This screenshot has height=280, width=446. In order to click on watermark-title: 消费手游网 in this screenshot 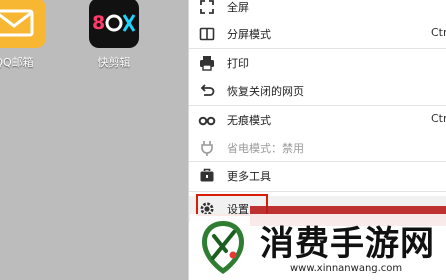, I will do `click(347, 244)`.